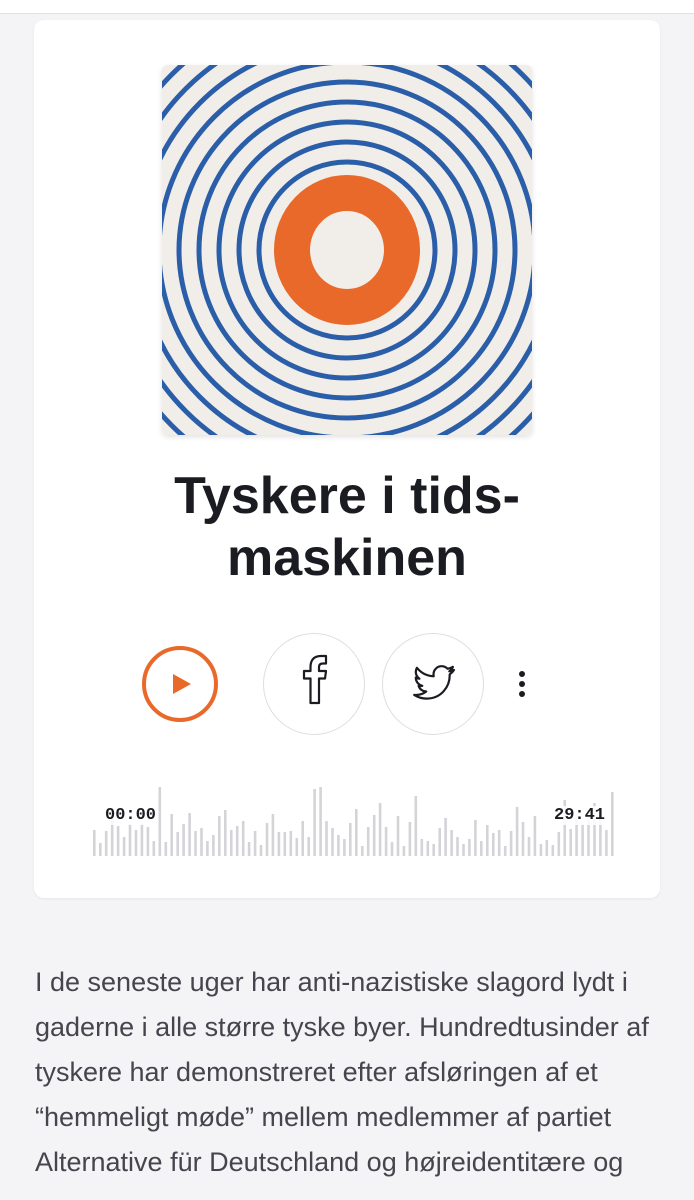 This screenshot has width=694, height=1200. What do you see at coordinates (131, 815) in the screenshot?
I see `current-time: 00:00` at bounding box center [131, 815].